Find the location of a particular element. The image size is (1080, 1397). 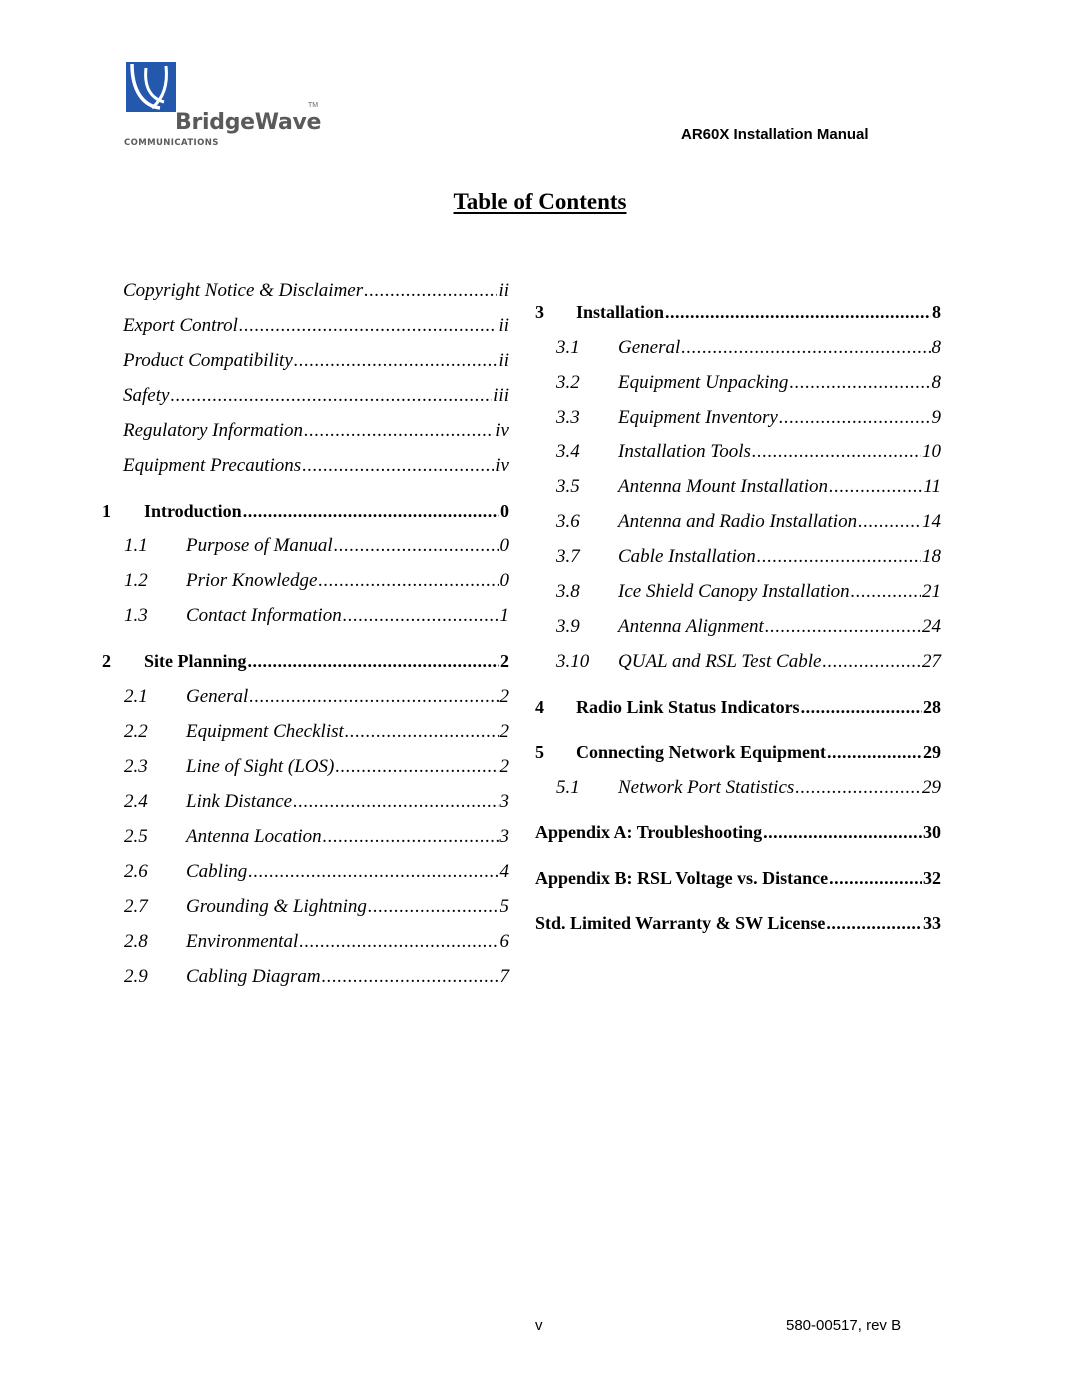

toc-entry-title: Product Compatibility is located at coordinates (208, 361).